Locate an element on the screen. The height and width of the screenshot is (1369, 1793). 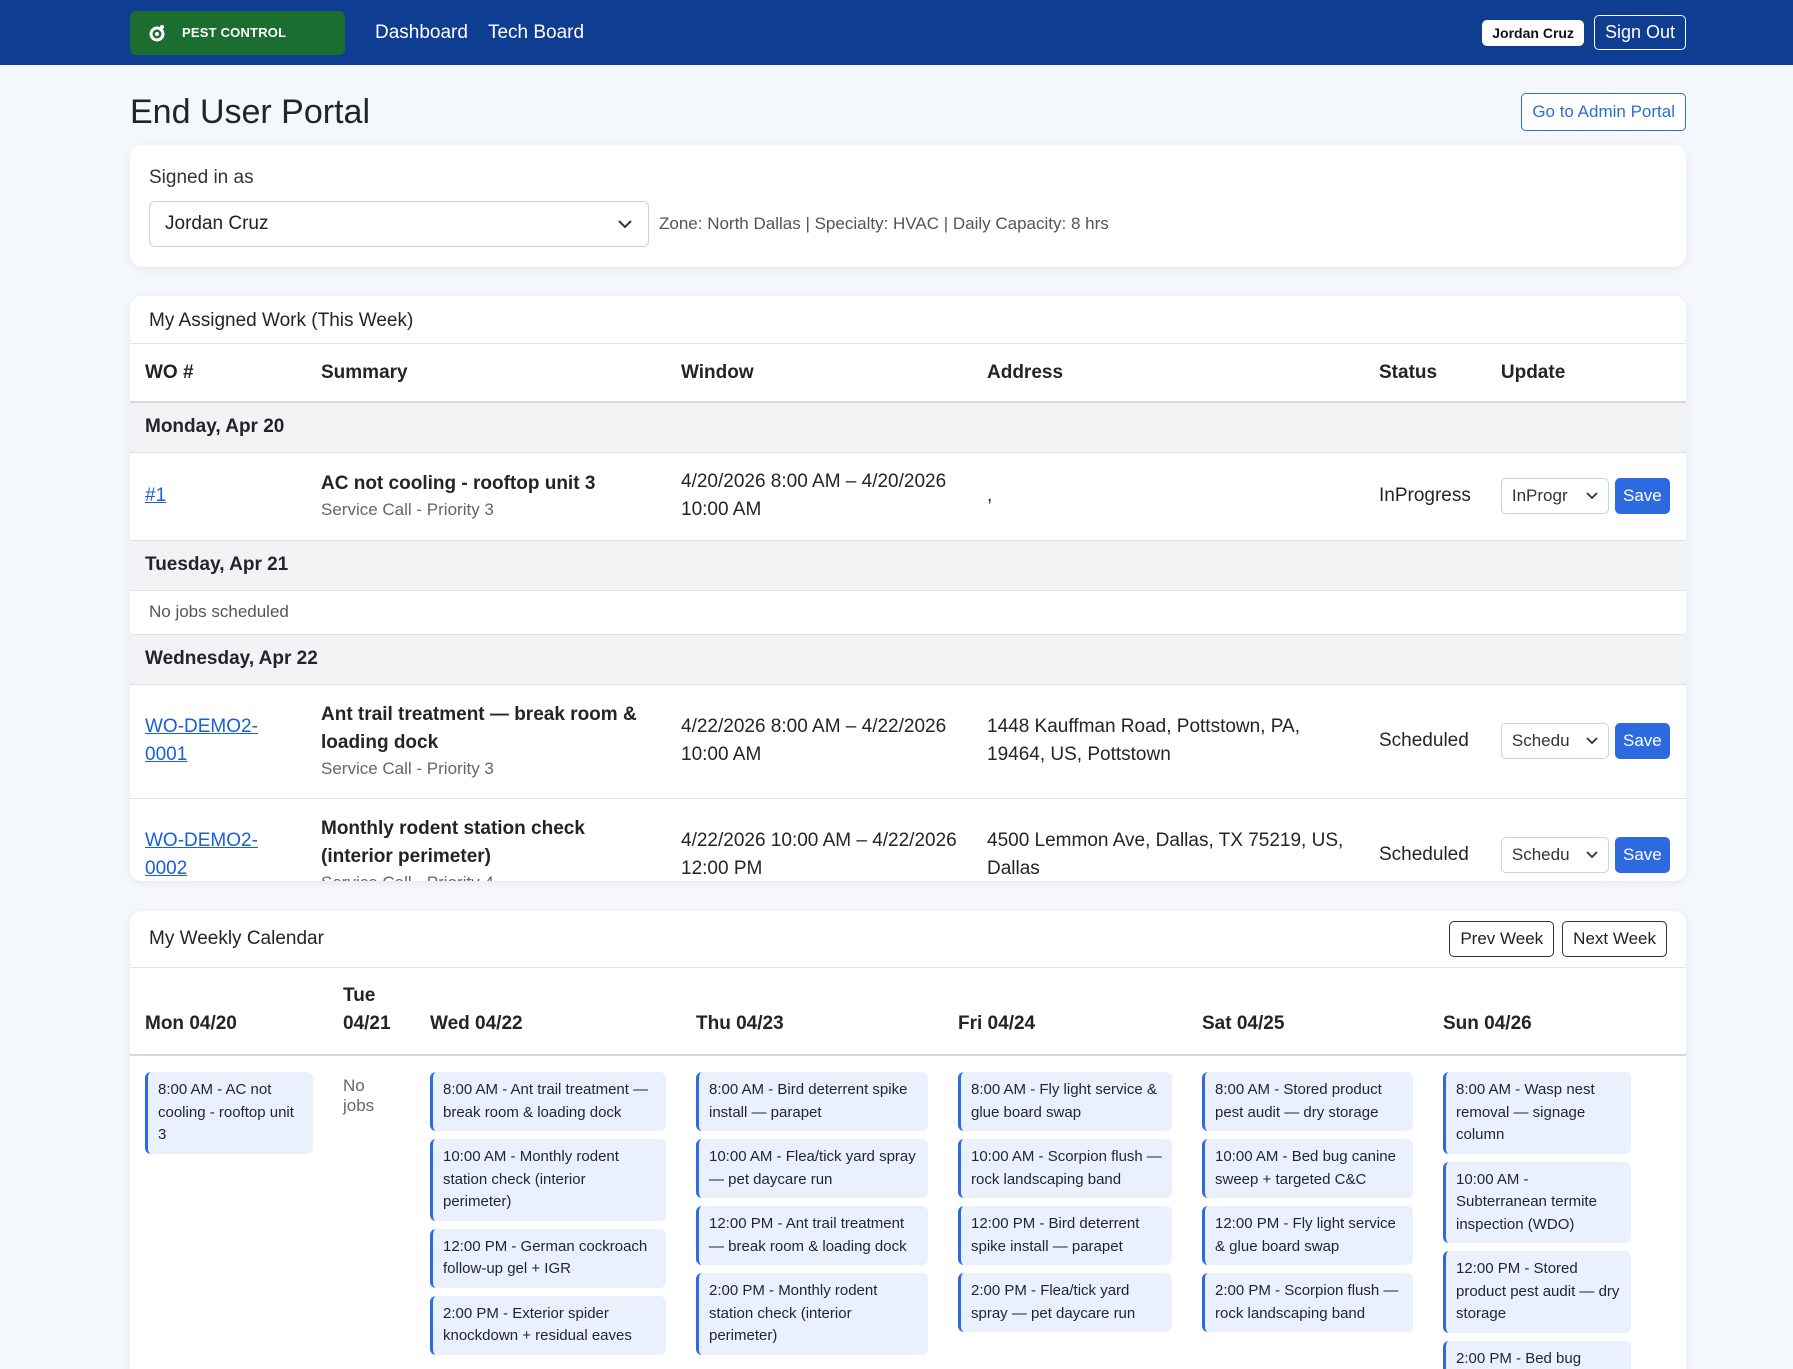
calendar-day-header: Mon 04/20 is located at coordinates (191, 1023).